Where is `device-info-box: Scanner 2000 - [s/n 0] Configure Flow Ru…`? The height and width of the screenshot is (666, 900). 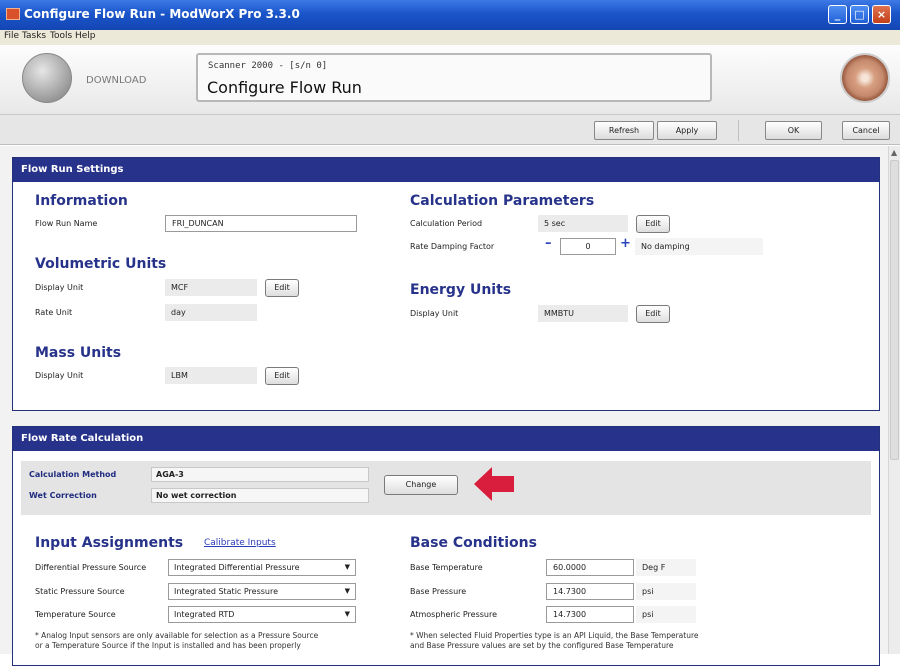
device-info-box: Scanner 2000 - [s/n 0] Configure Flow Ru… is located at coordinates (454, 77).